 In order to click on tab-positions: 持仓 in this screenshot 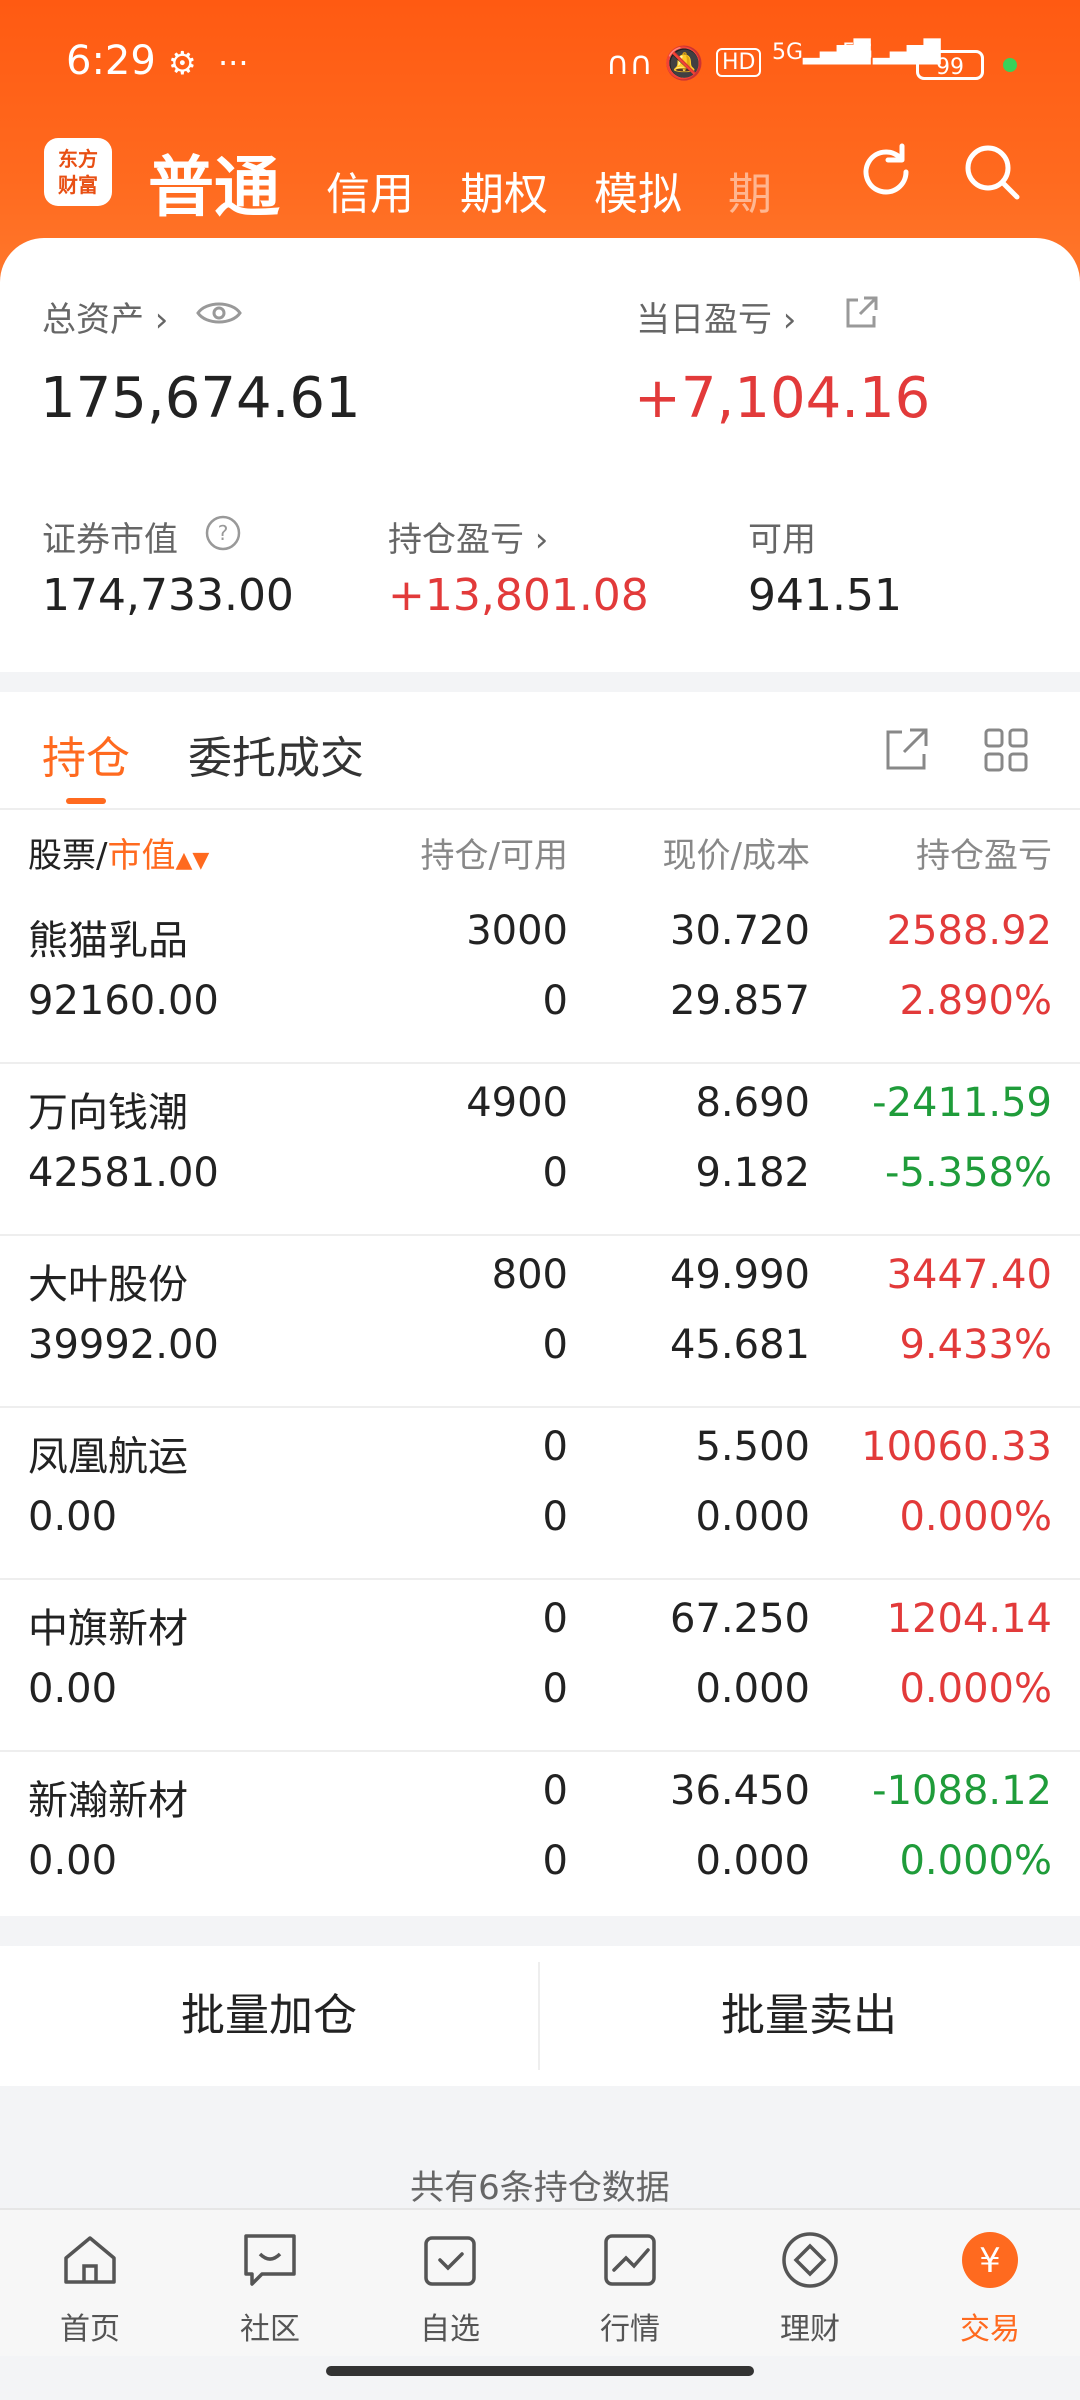, I will do `click(86, 754)`.